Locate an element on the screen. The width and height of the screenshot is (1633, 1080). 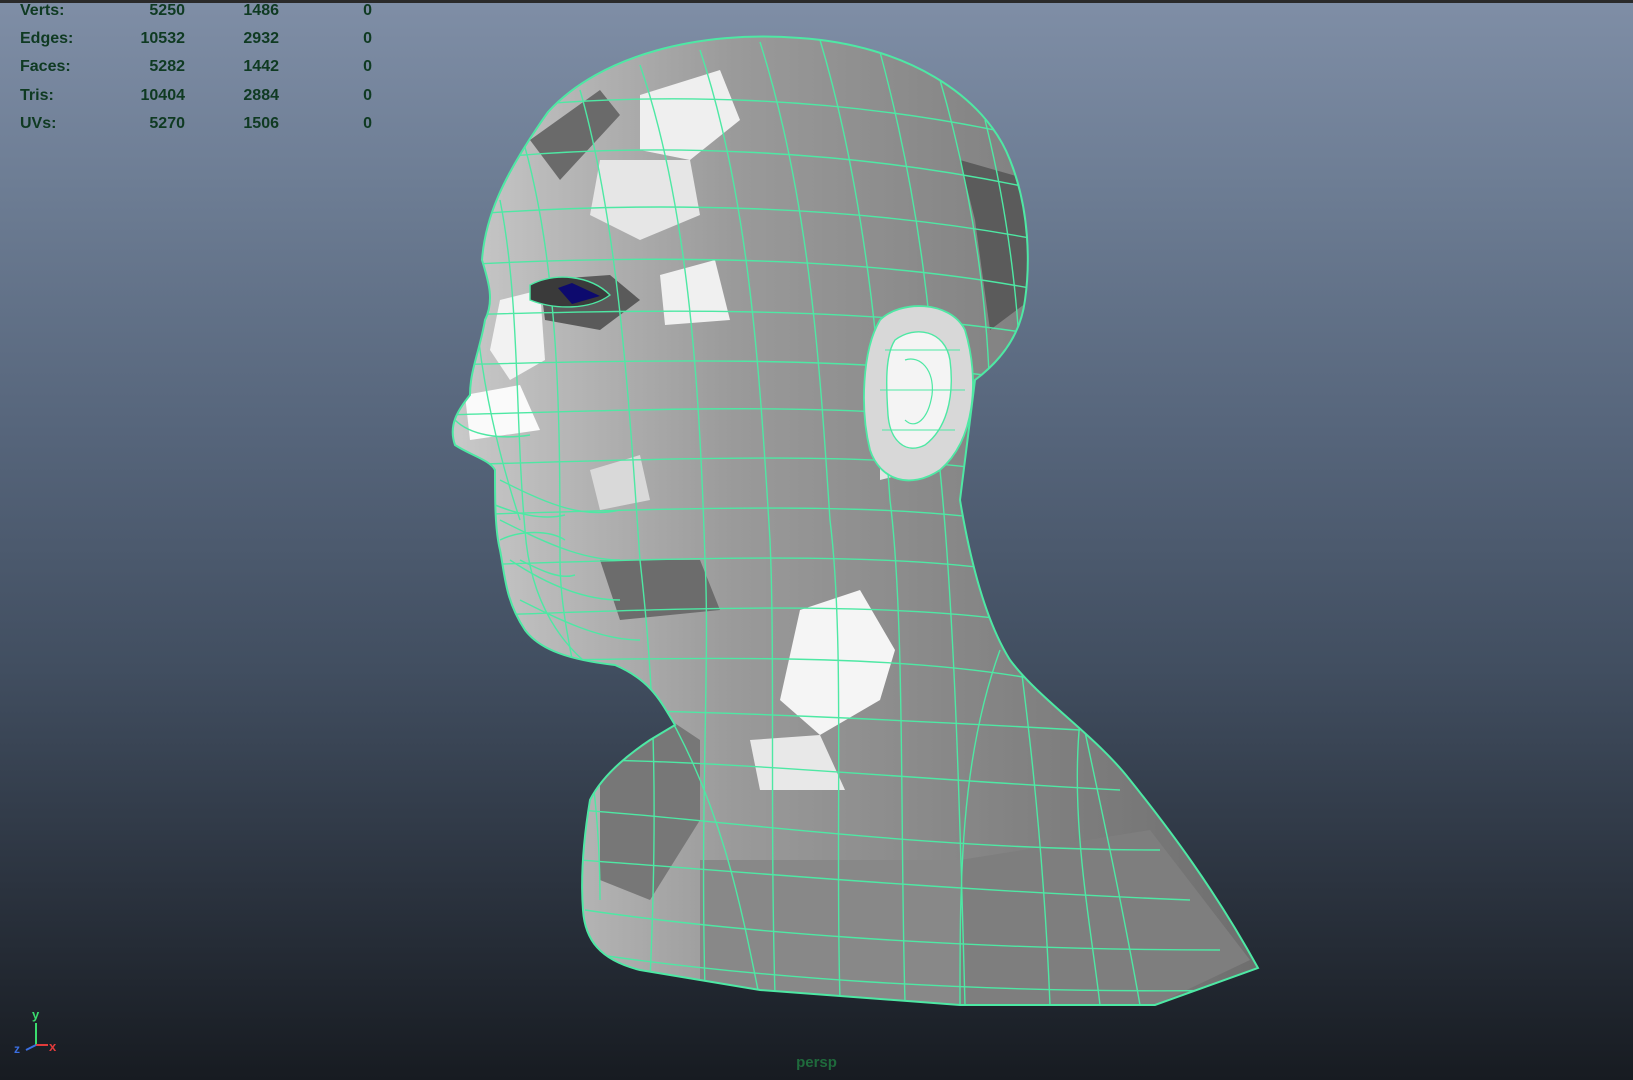
axis-x-label: x is located at coordinates (53, 1046).